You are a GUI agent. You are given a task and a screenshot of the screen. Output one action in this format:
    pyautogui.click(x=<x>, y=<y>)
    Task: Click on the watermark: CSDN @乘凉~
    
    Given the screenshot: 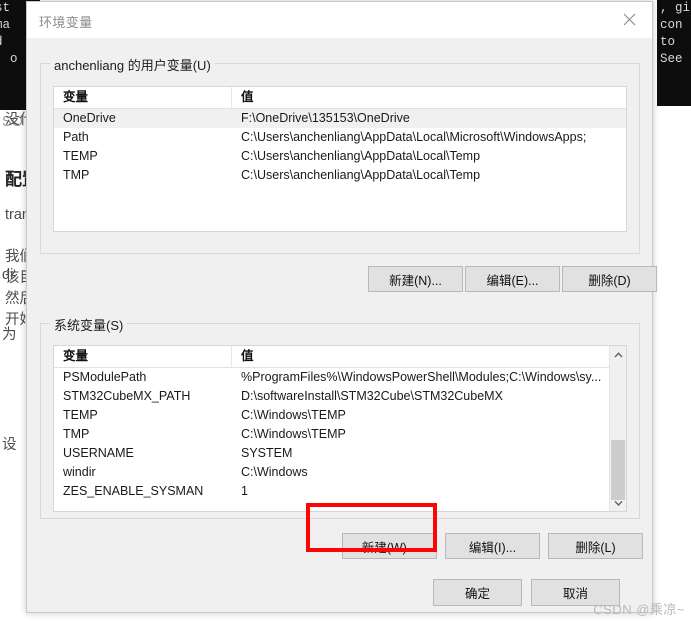 What is the action you would take?
    pyautogui.click(x=639, y=609)
    